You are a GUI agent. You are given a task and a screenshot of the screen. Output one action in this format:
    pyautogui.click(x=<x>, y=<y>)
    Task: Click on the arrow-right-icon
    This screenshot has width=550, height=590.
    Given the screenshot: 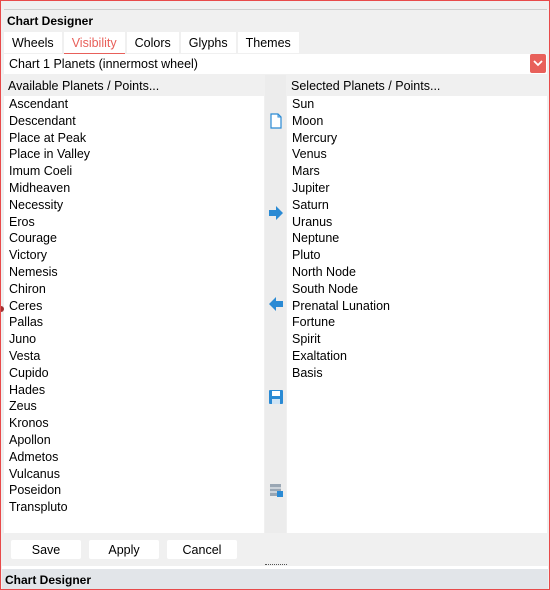 What is the action you would take?
    pyautogui.click(x=276, y=213)
    